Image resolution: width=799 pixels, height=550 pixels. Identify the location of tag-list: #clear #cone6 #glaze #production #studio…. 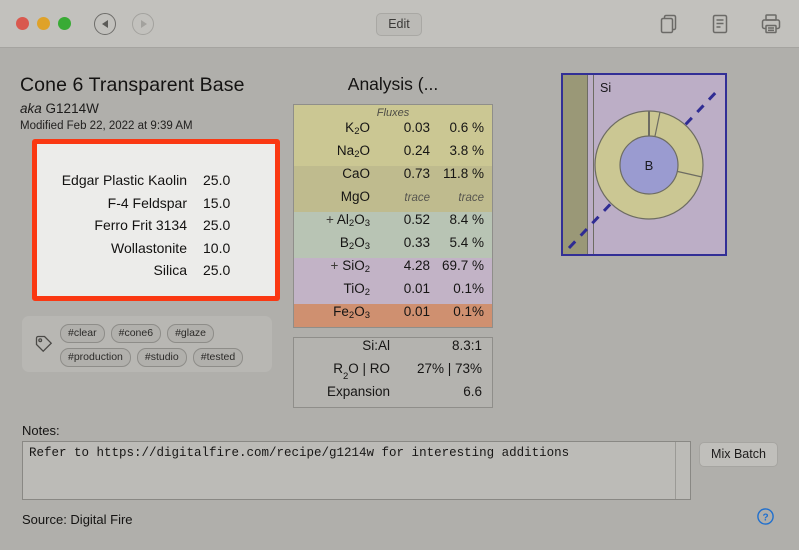
(163, 345).